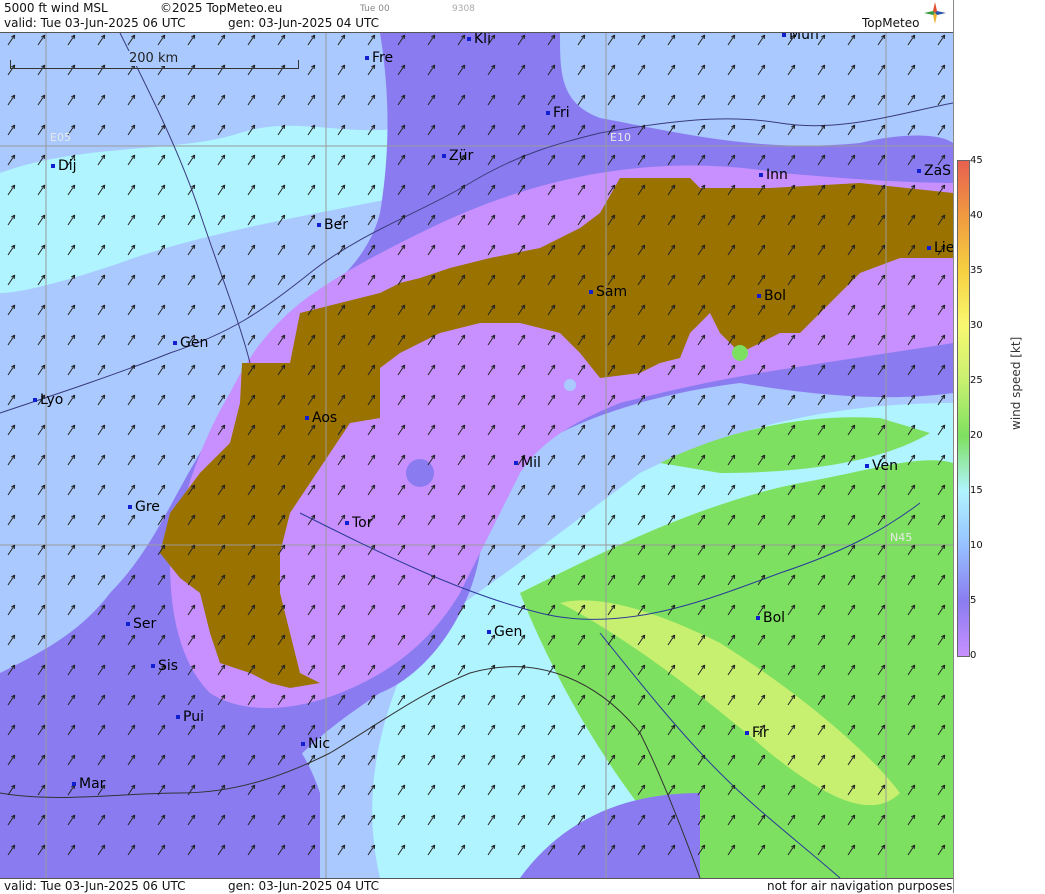 This screenshot has width=1045, height=894. Describe the element at coordinates (463, 9) in the screenshot. I see `map-code: 9308` at that location.